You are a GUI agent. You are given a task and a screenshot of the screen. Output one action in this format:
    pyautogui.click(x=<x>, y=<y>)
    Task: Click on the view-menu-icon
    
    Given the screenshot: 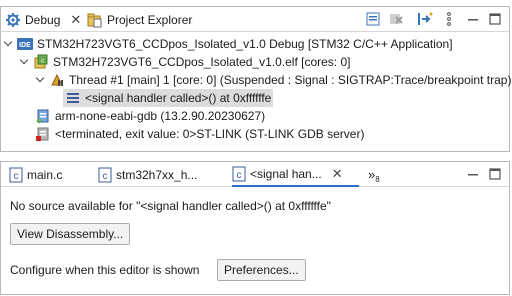 What is the action you would take?
    pyautogui.click(x=449, y=19)
    